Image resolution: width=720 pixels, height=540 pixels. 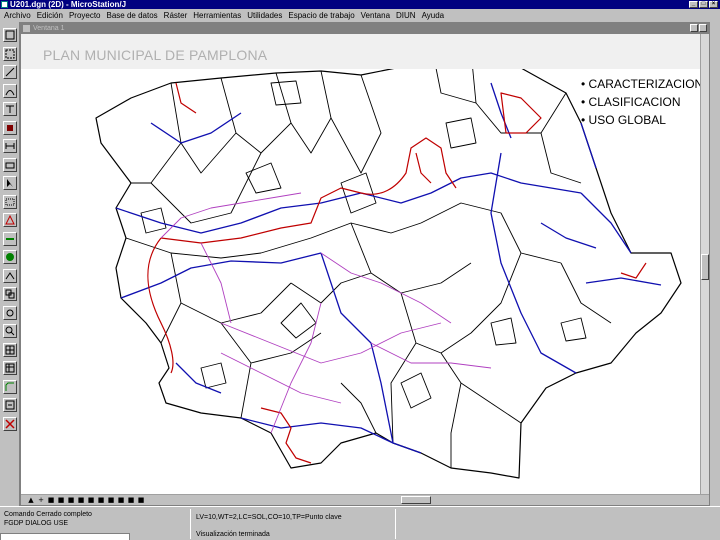 I want to click on menu-diun: DIUN, so click(x=406, y=15).